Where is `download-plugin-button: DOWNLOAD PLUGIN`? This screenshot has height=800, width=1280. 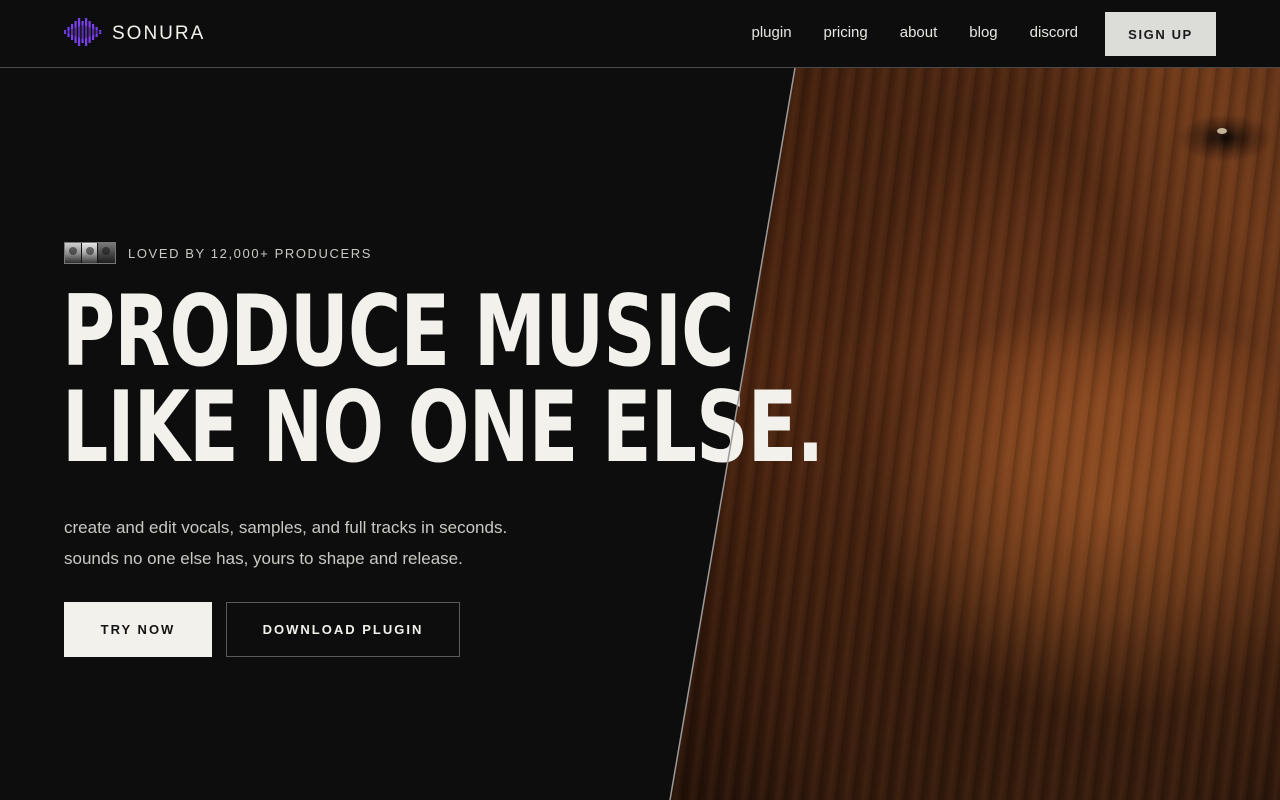
download-plugin-button: DOWNLOAD PLUGIN is located at coordinates (343, 629).